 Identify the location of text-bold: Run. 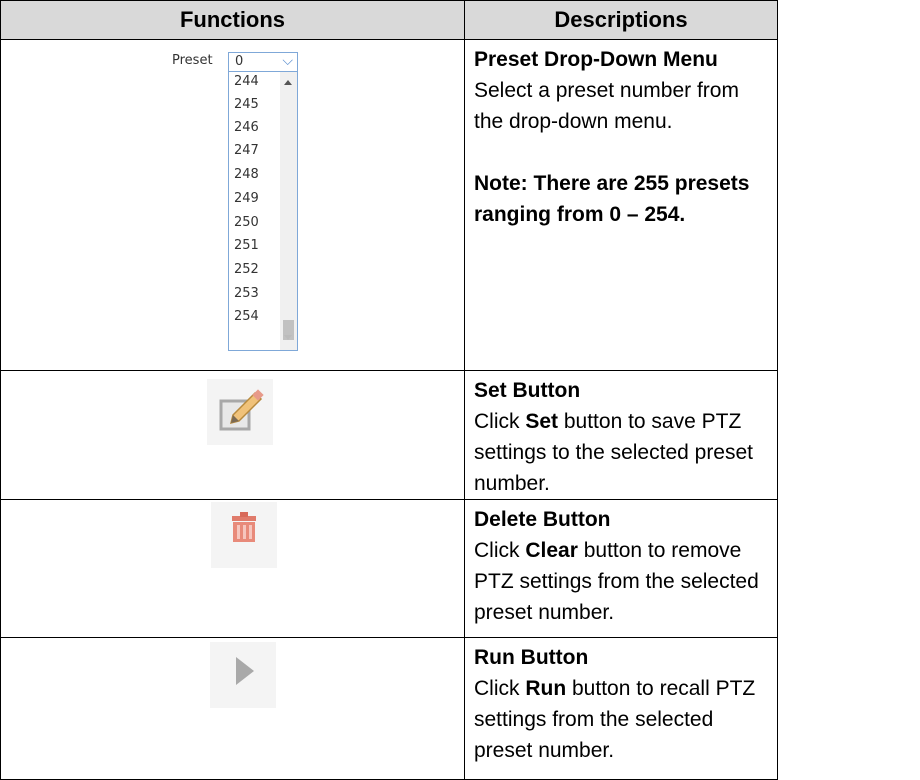
(546, 688).